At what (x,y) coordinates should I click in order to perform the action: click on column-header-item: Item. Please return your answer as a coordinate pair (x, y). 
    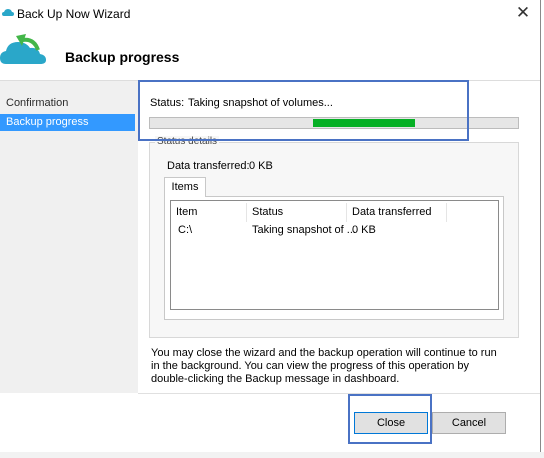
    Looking at the image, I should click on (209, 212).